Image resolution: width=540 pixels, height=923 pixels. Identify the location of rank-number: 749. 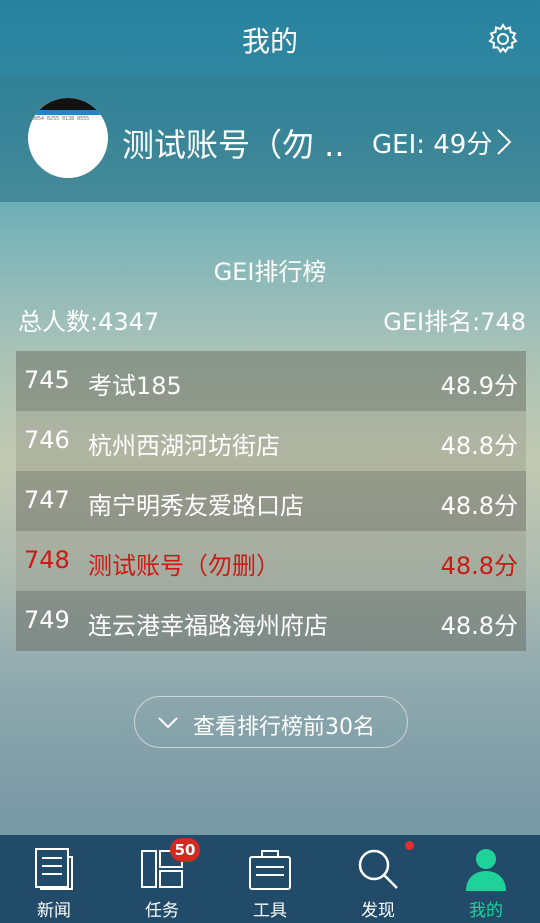
(47, 620).